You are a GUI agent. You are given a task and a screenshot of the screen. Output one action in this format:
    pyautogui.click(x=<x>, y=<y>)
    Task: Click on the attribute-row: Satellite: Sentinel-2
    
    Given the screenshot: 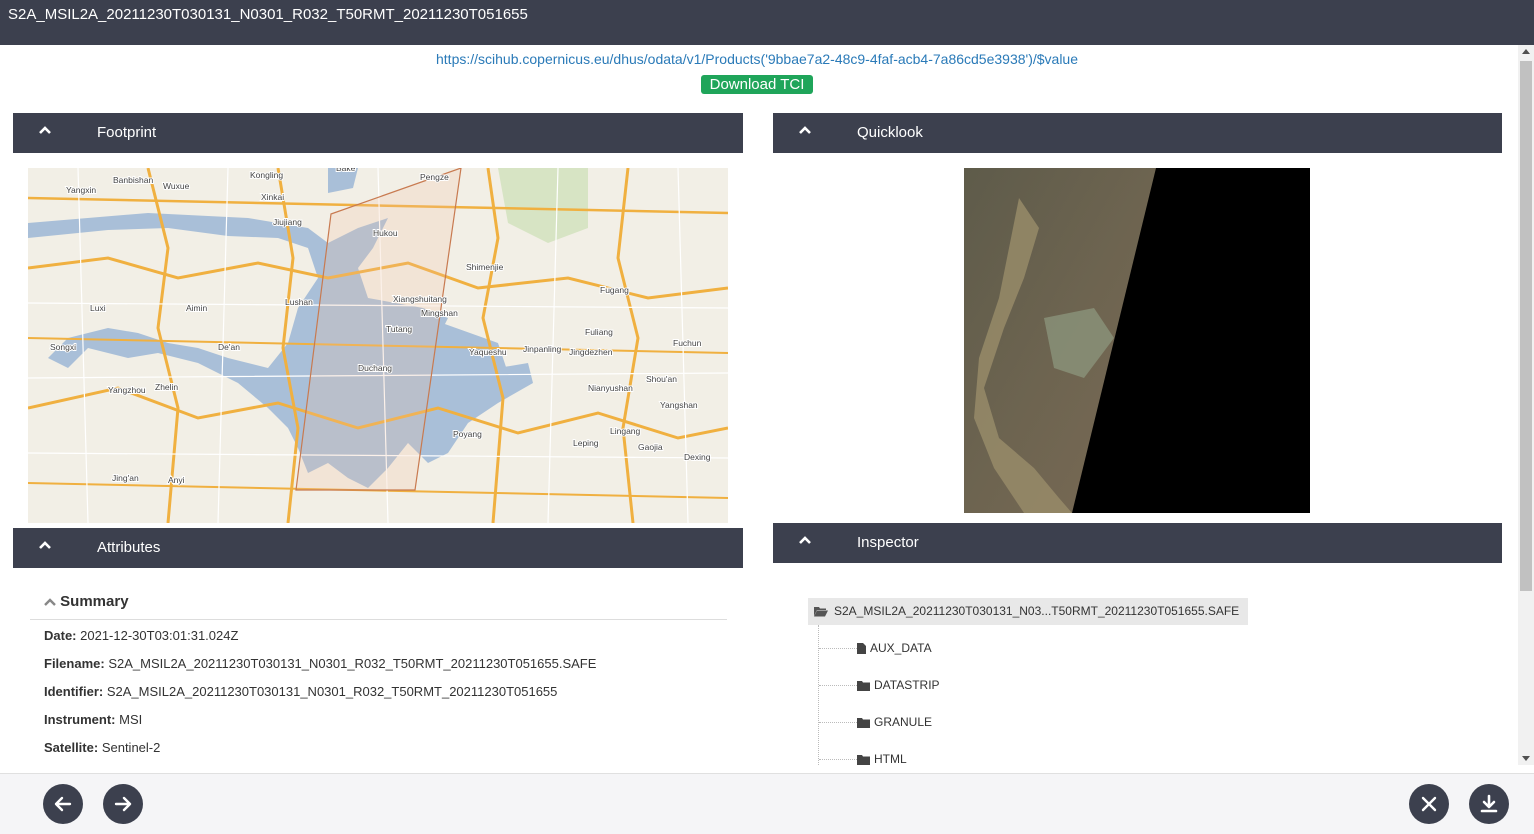 What is the action you would take?
    pyautogui.click(x=102, y=747)
    